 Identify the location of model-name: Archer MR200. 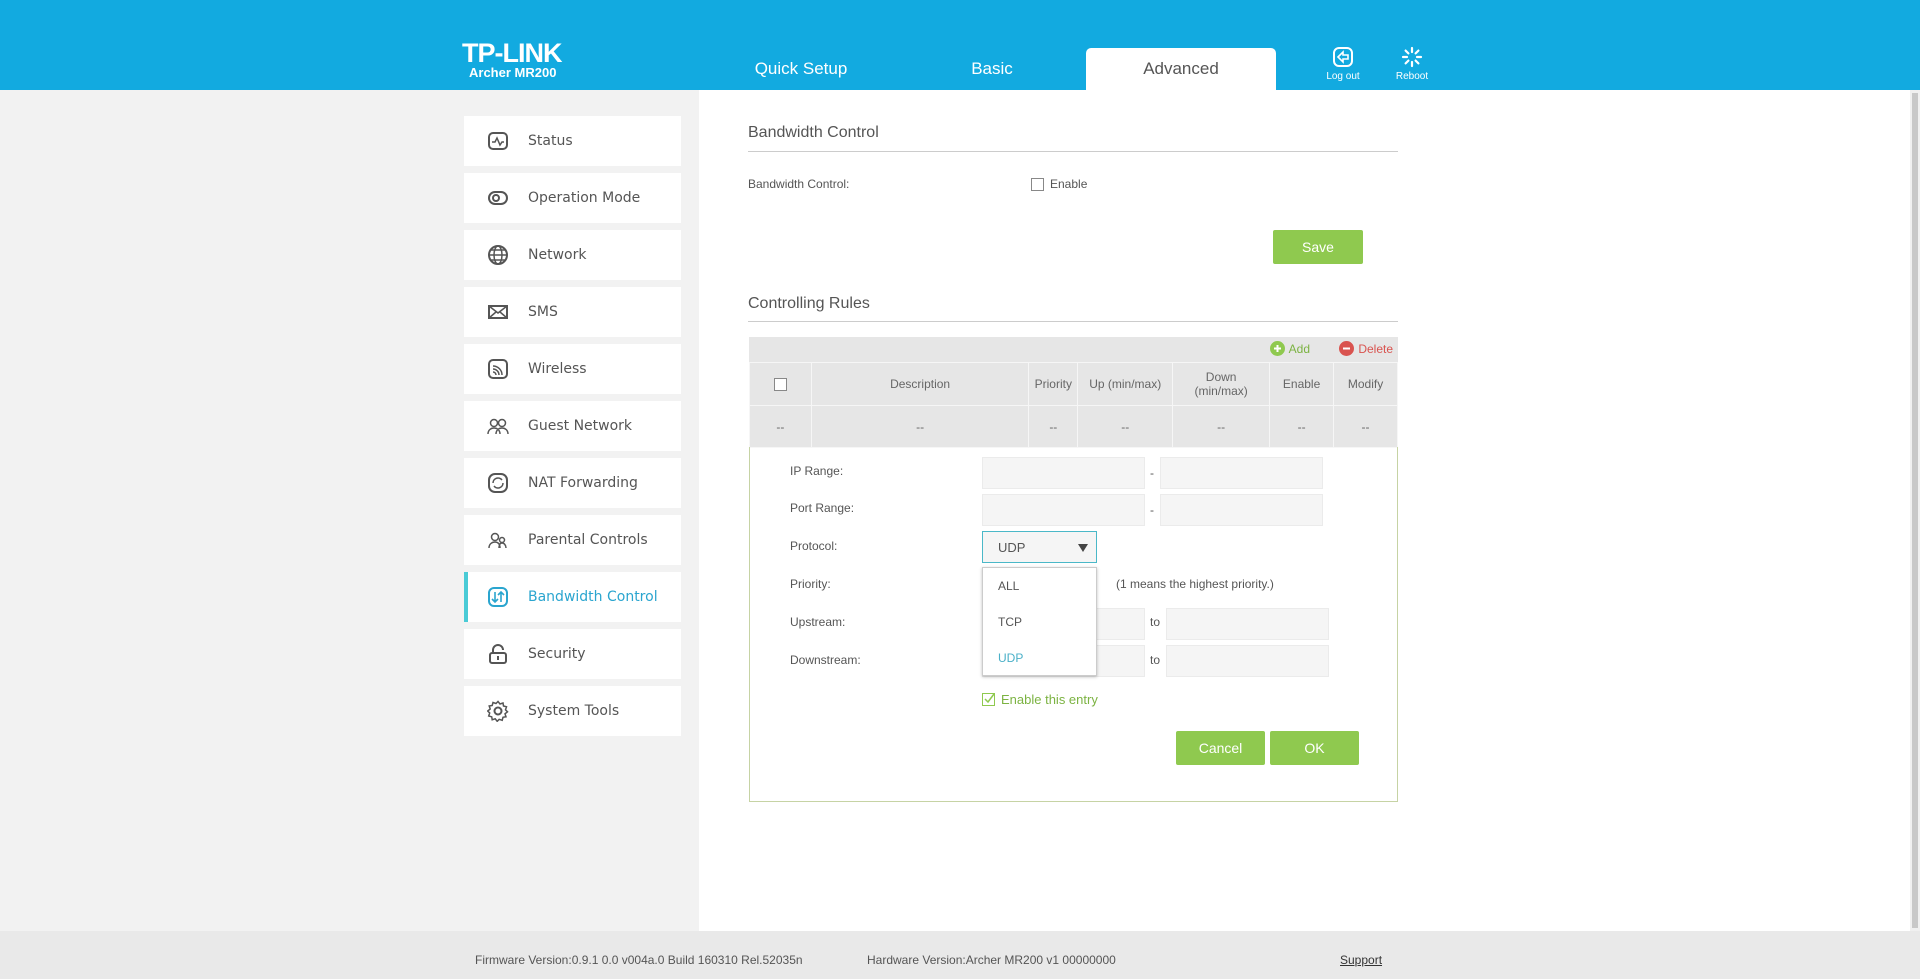
(513, 72).